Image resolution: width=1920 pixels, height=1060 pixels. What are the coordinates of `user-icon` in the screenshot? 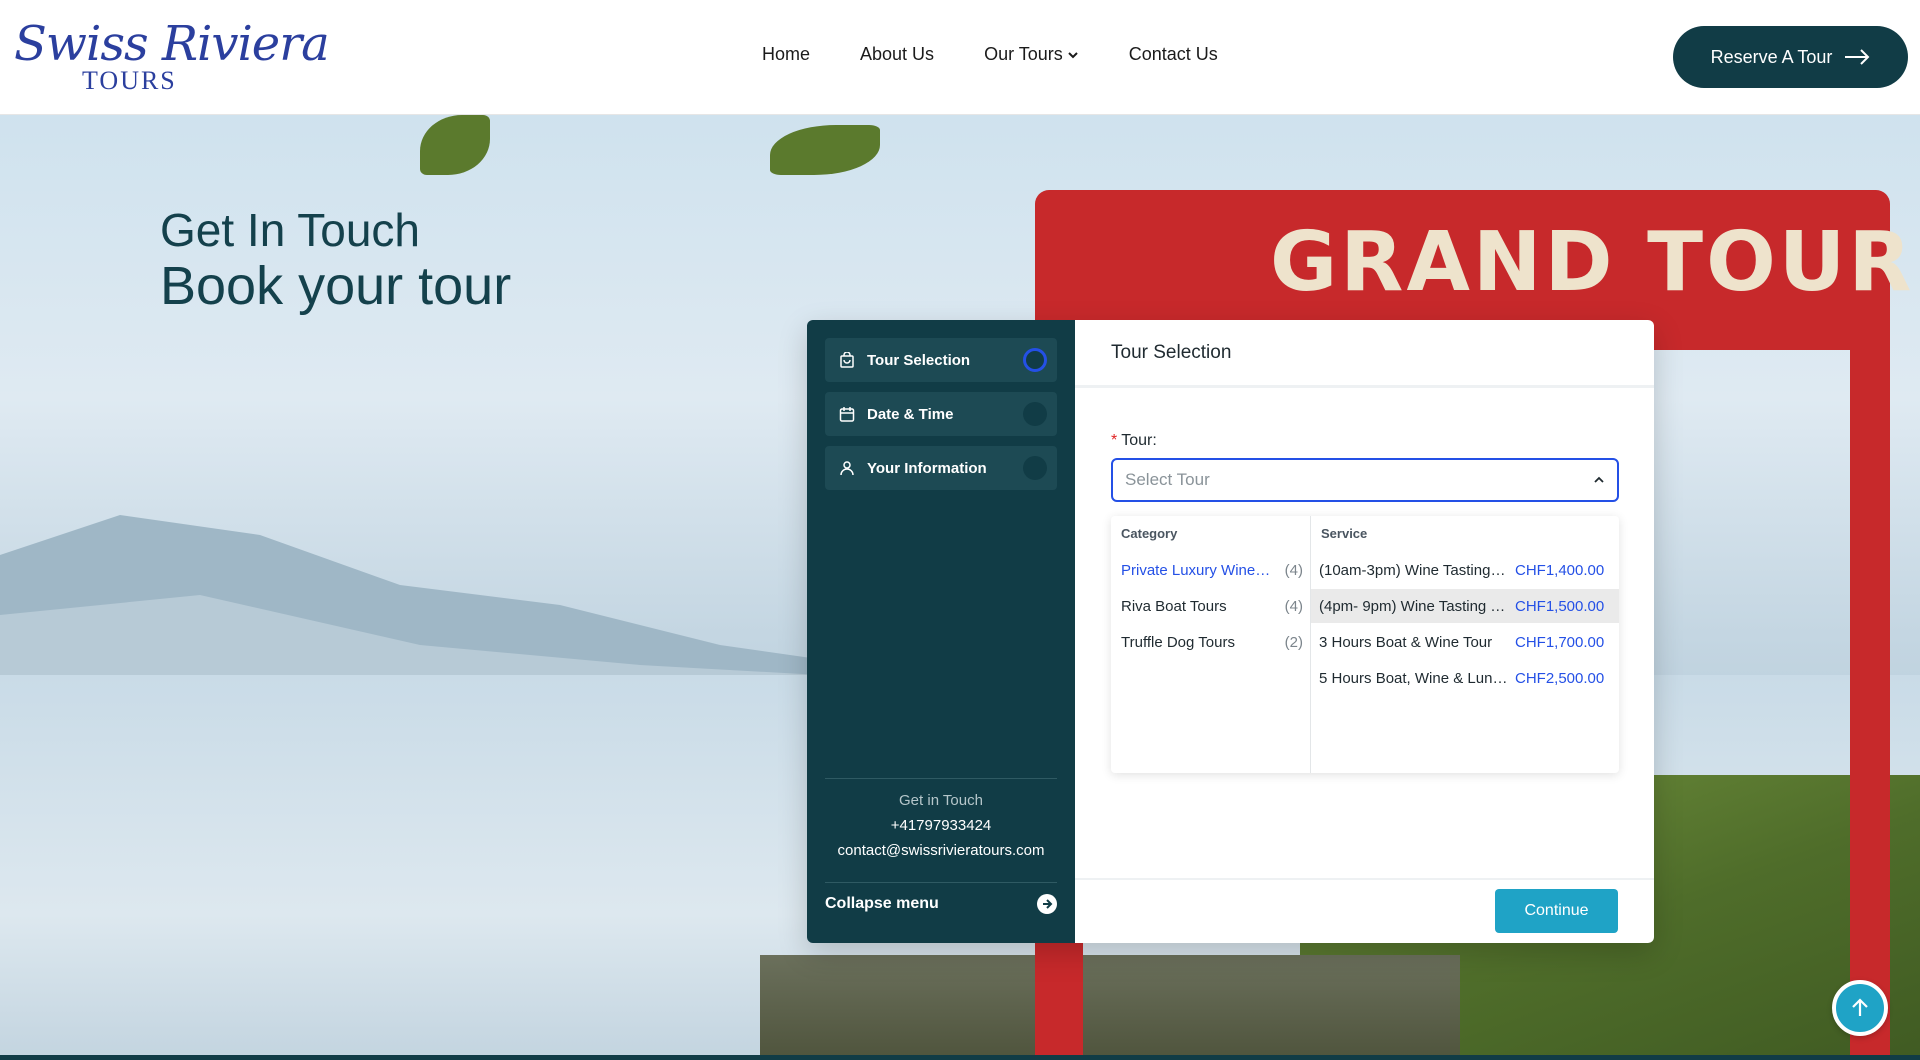 It's located at (847, 468).